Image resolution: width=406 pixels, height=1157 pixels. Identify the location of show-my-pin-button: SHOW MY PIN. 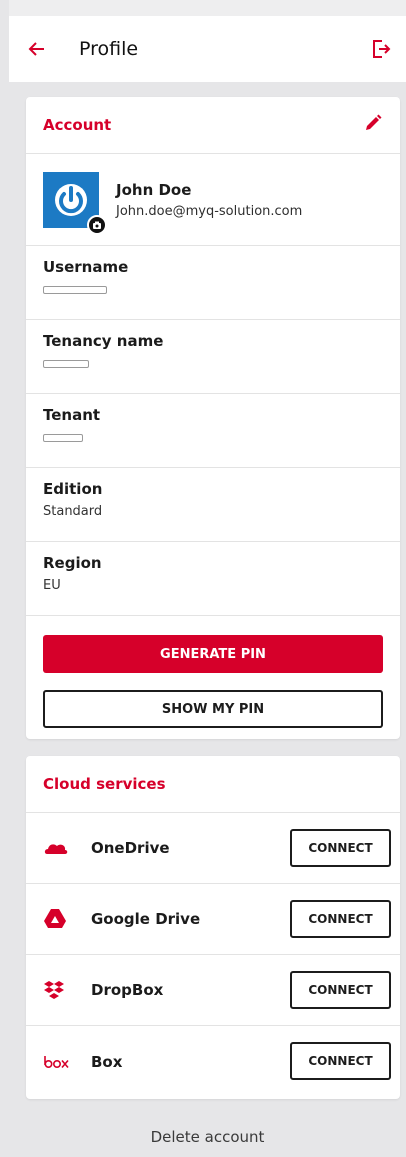
(213, 709).